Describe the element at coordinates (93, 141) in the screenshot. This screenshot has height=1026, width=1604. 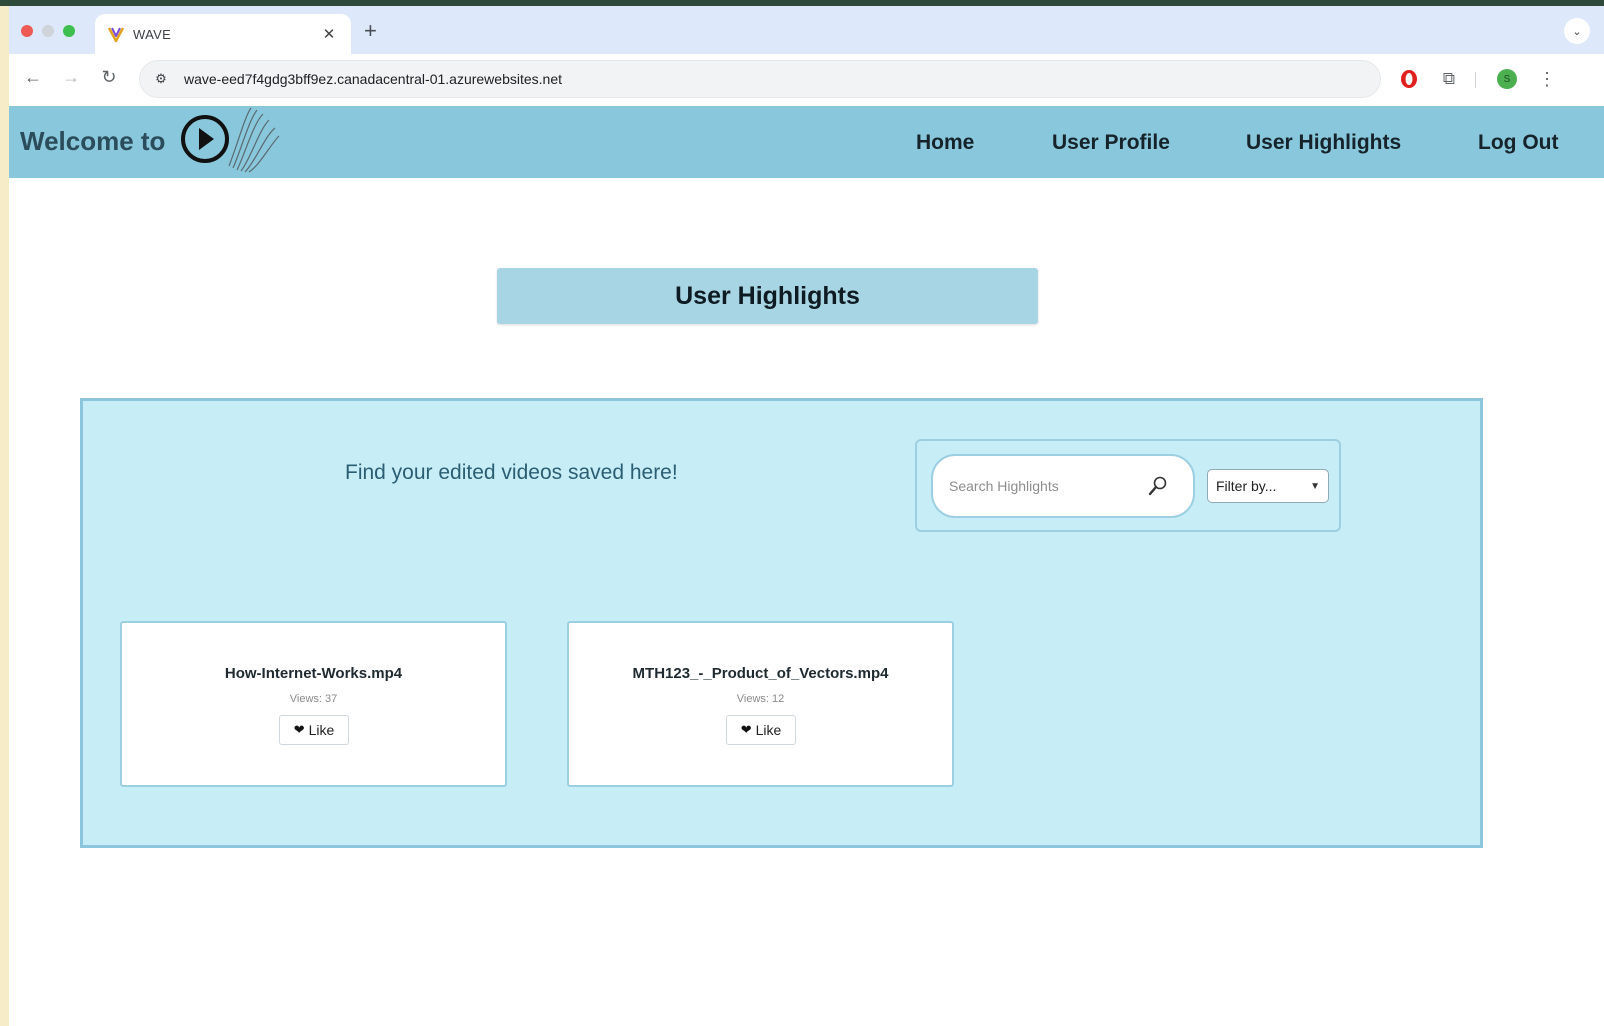
I see `brand-text: Welcome to` at that location.